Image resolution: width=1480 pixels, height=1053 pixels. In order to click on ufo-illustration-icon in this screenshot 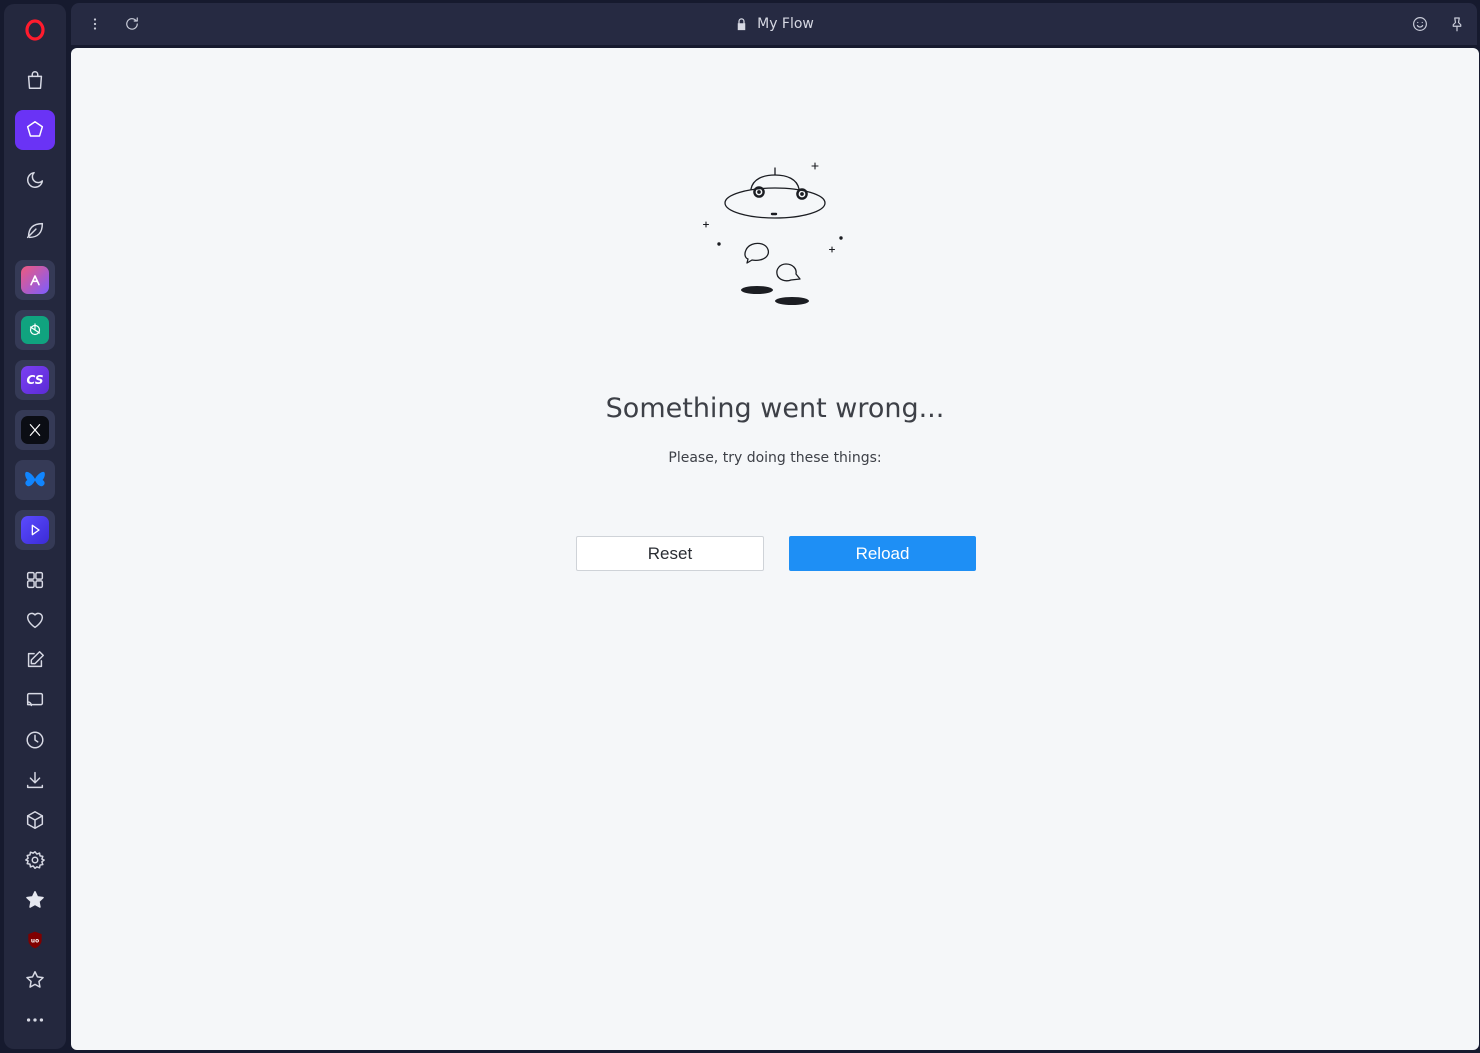, I will do `click(772, 233)`.